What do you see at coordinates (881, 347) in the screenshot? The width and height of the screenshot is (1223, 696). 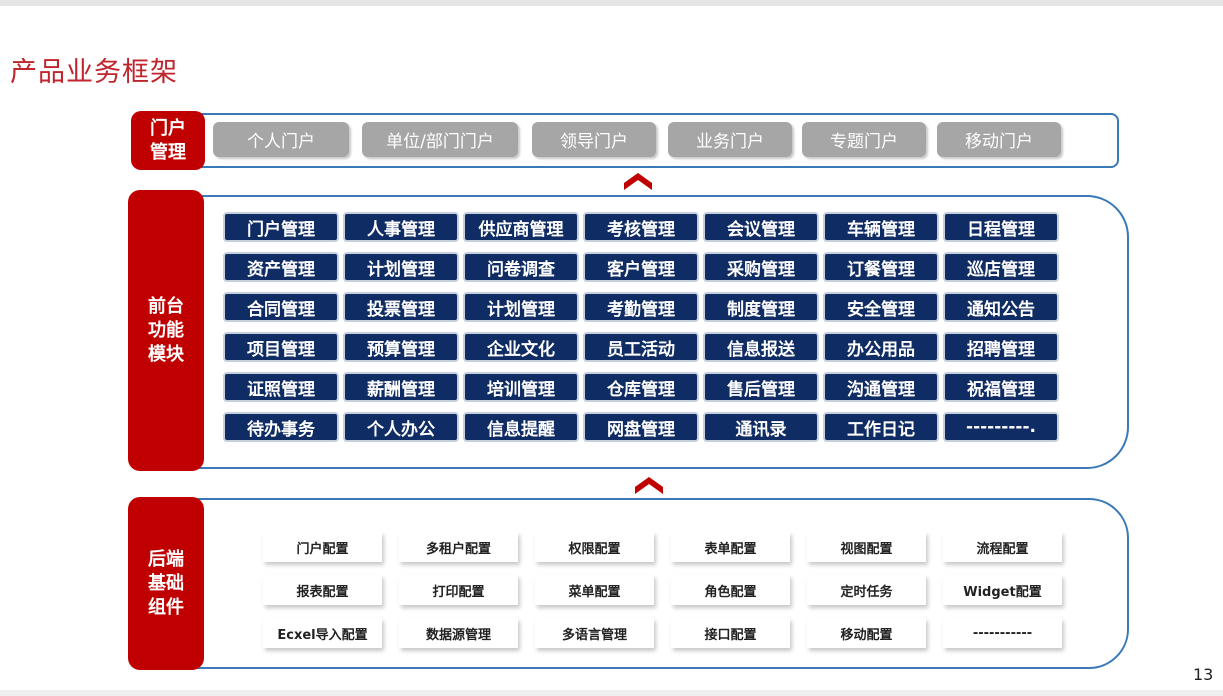 I see `module-button: 办公用品` at bounding box center [881, 347].